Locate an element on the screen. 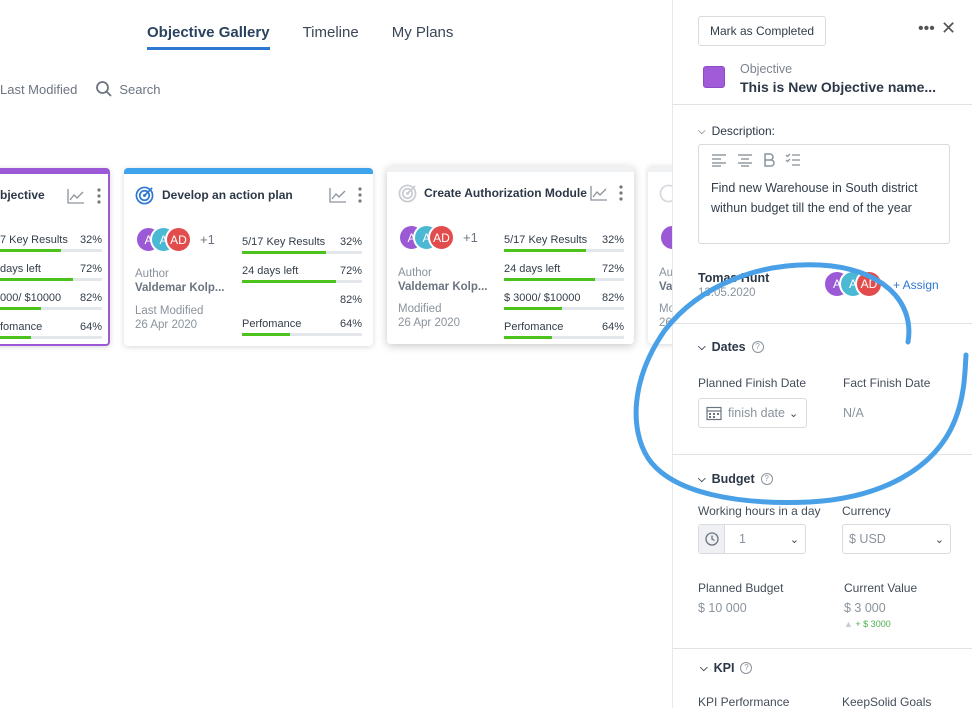 This screenshot has width=972, height=709. align-left-icon is located at coordinates (719, 160).